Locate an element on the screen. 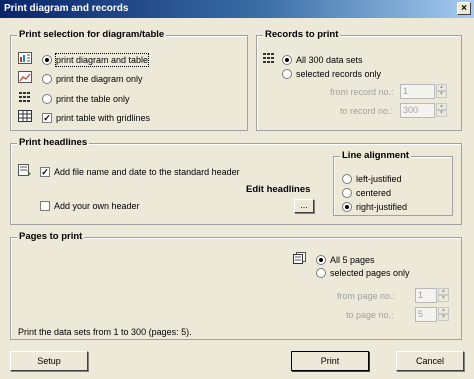  records-title: Records to print is located at coordinates (302, 35).